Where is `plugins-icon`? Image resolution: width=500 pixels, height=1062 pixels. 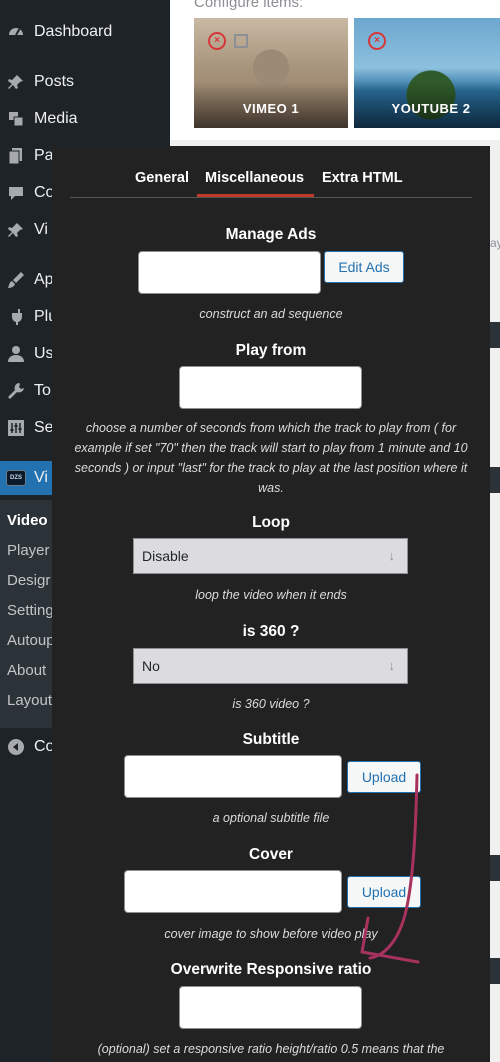
plugins-icon is located at coordinates (16, 317).